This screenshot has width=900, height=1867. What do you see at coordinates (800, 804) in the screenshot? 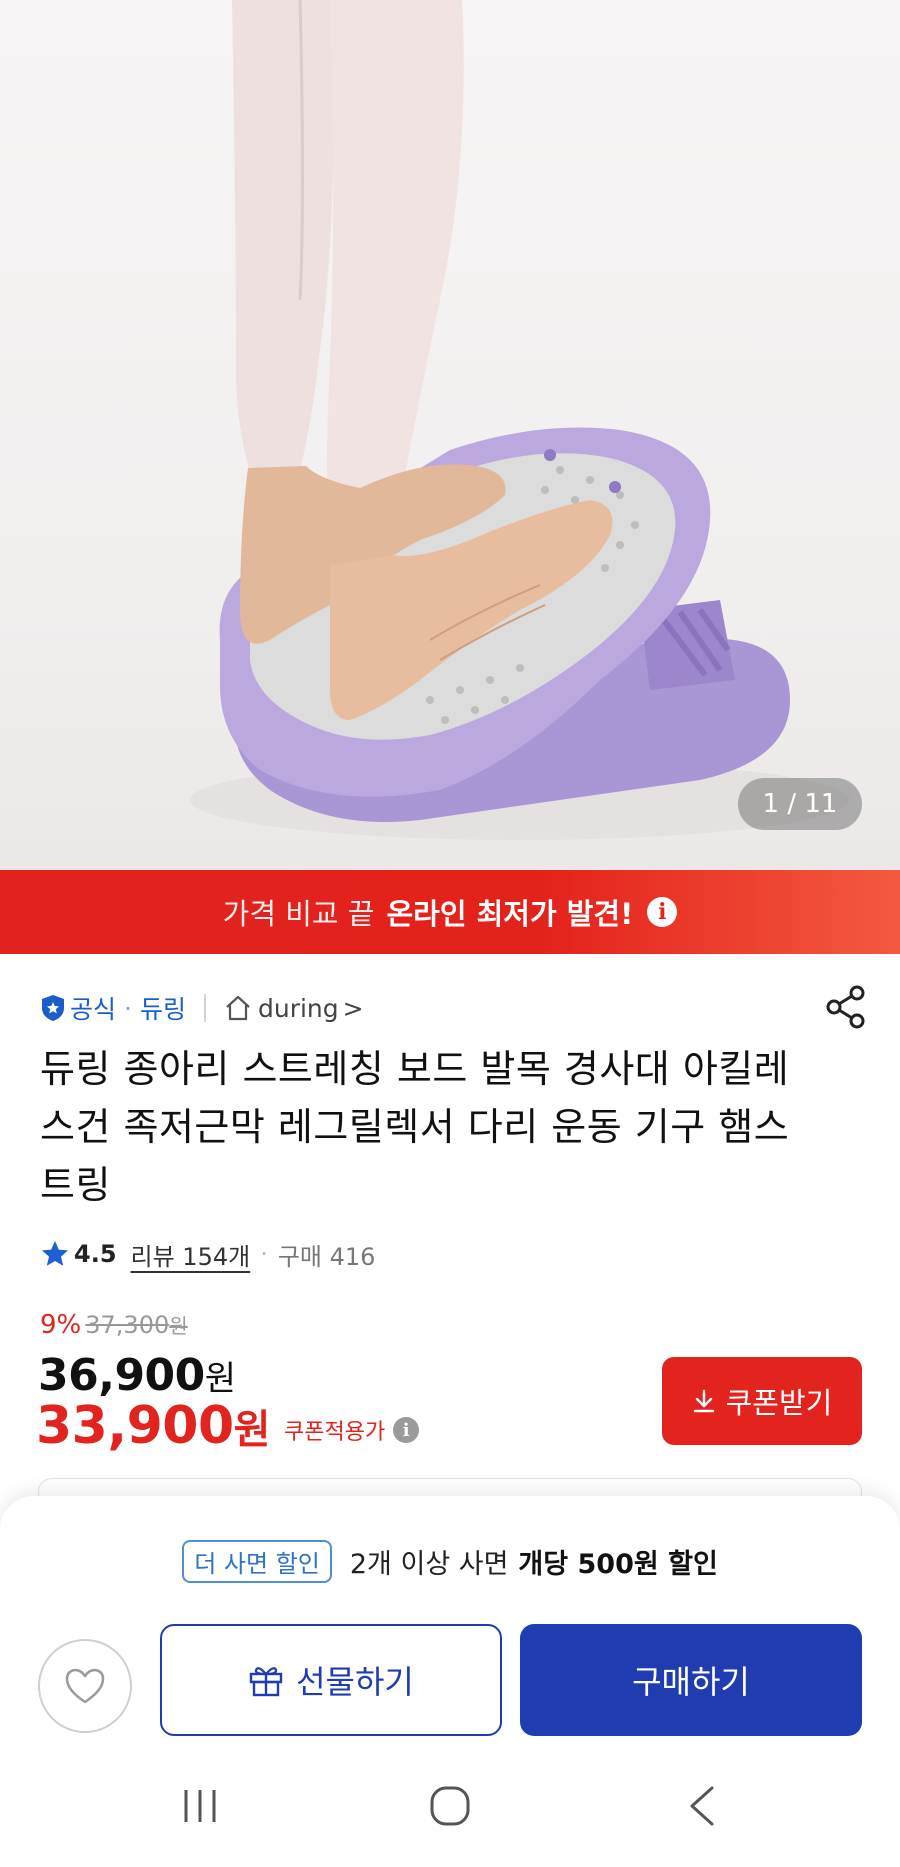
I see `image-page-counter: 1 / 11` at bounding box center [800, 804].